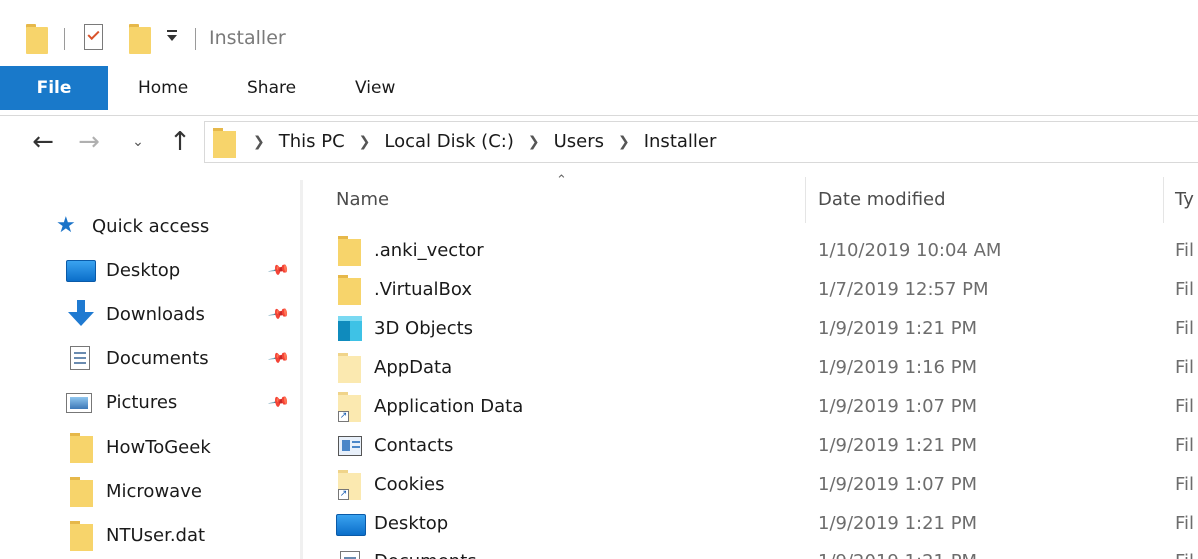 This screenshot has width=1198, height=559. What do you see at coordinates (680, 141) in the screenshot?
I see `breadcrumb-installer: Installer` at bounding box center [680, 141].